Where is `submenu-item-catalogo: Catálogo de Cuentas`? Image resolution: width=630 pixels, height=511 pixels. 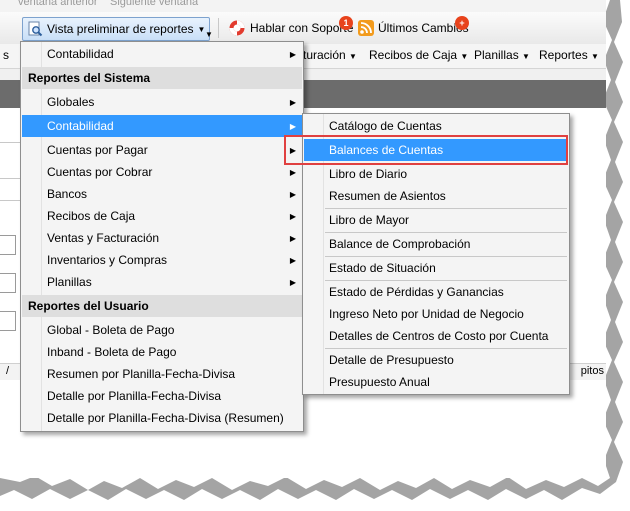
submenu-item-catalogo: Catálogo de Cuentas is located at coordinates (436, 126).